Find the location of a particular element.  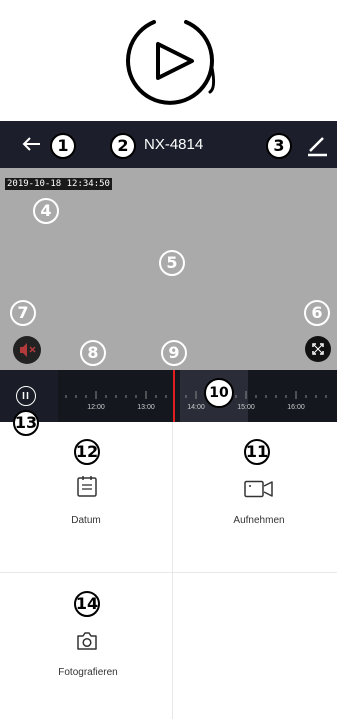

callout-badge-1: 1 is located at coordinates (63, 146).